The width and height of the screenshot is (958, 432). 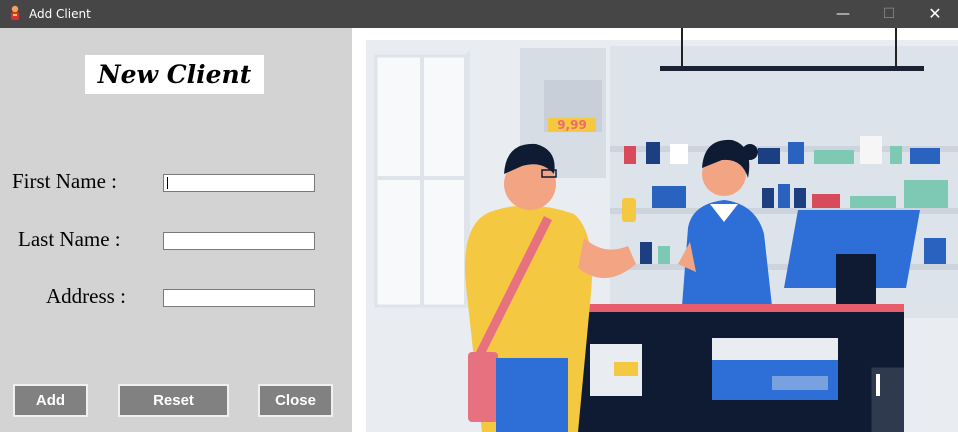 What do you see at coordinates (15, 12) in the screenshot?
I see `app-icon` at bounding box center [15, 12].